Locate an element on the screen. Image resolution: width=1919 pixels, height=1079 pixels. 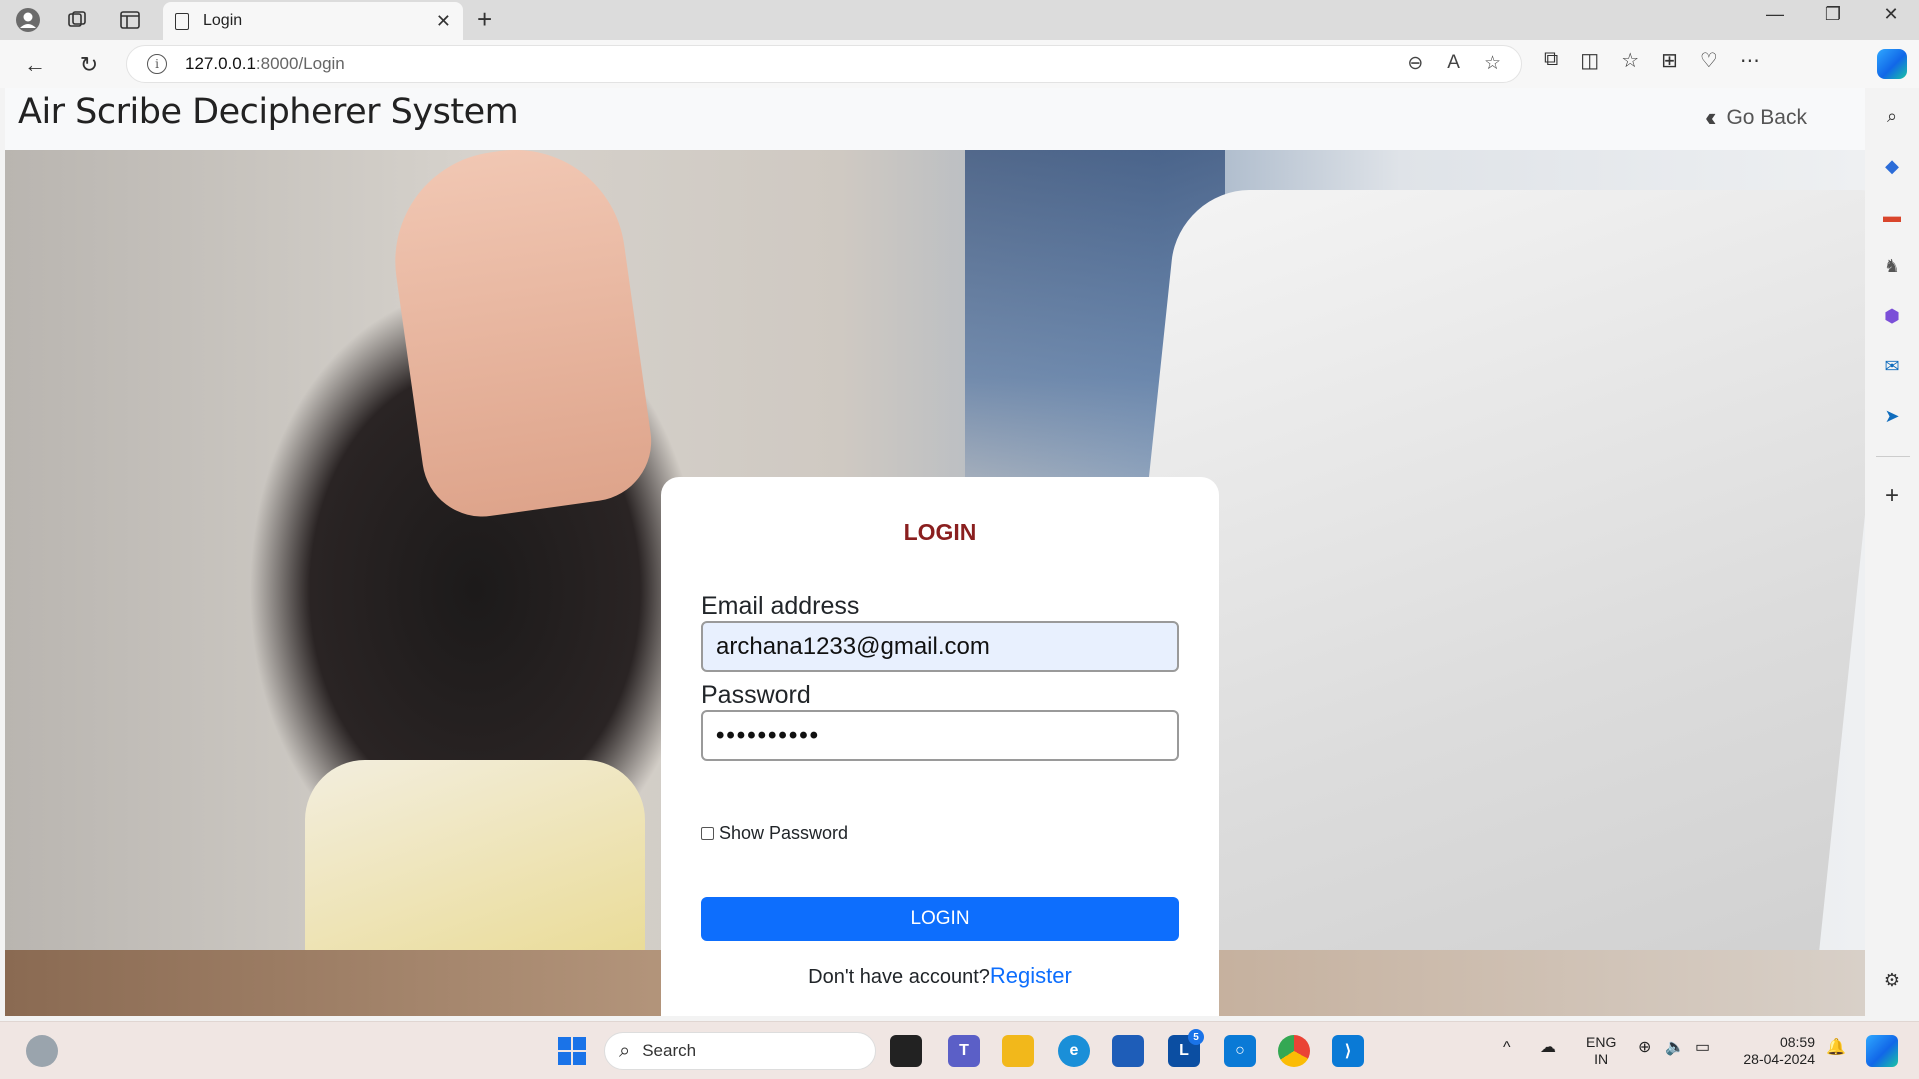
browser-tab-bar: Login ✕ + — ❐ ✕ is located at coordinates (959, 20).